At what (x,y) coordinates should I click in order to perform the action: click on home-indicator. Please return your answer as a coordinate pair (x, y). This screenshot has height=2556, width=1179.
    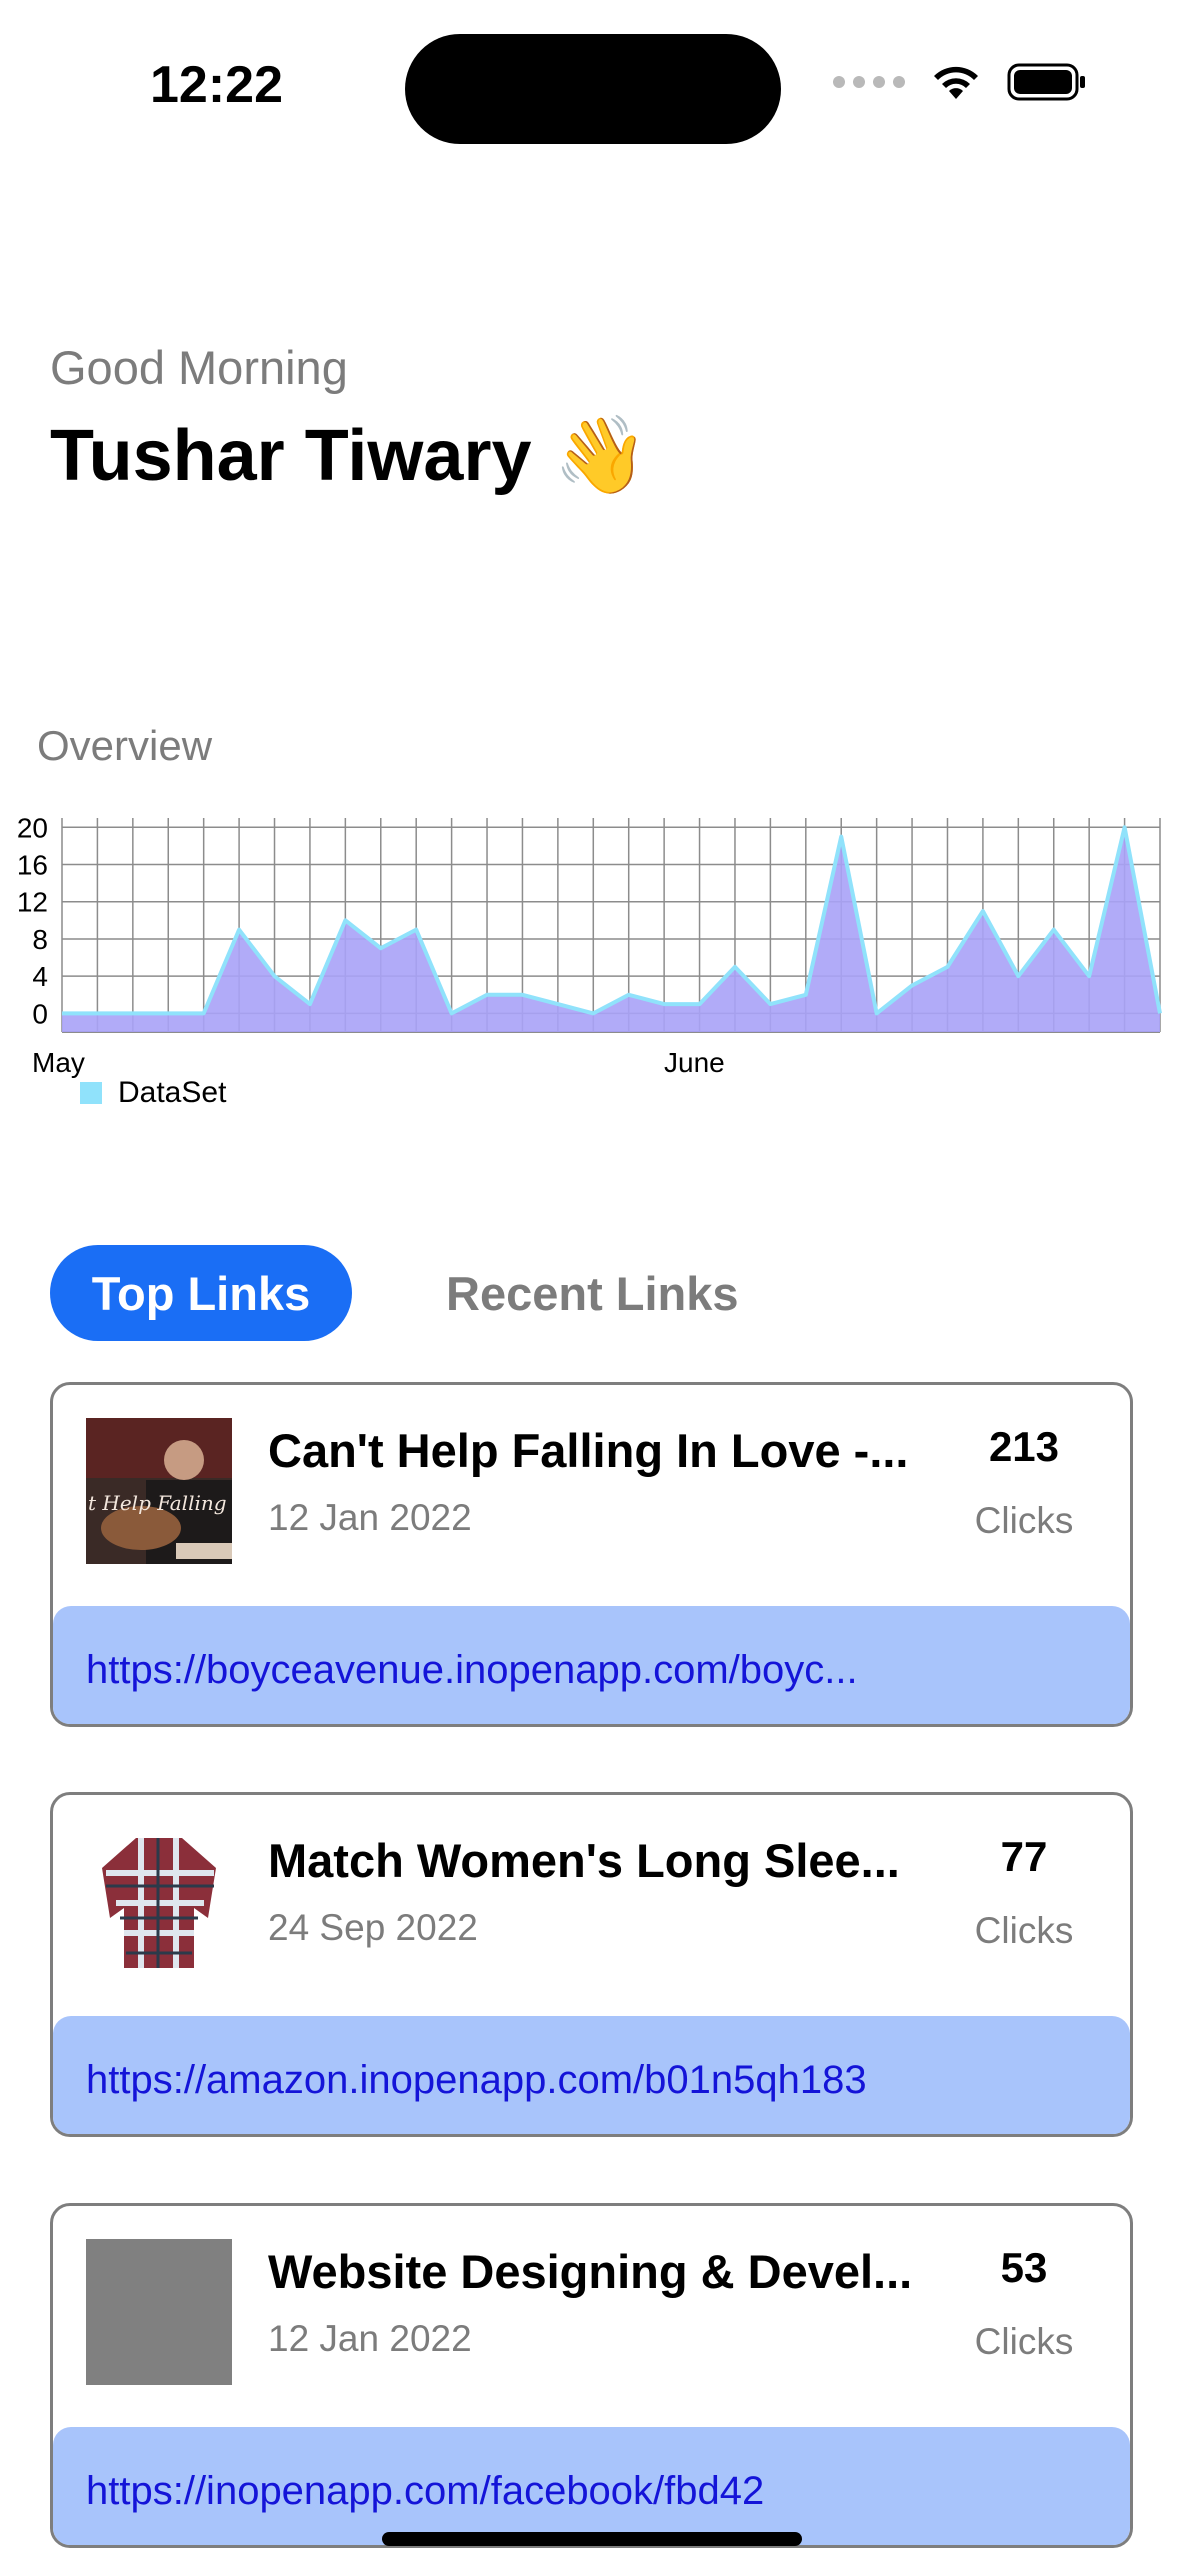
    Looking at the image, I should click on (592, 2539).